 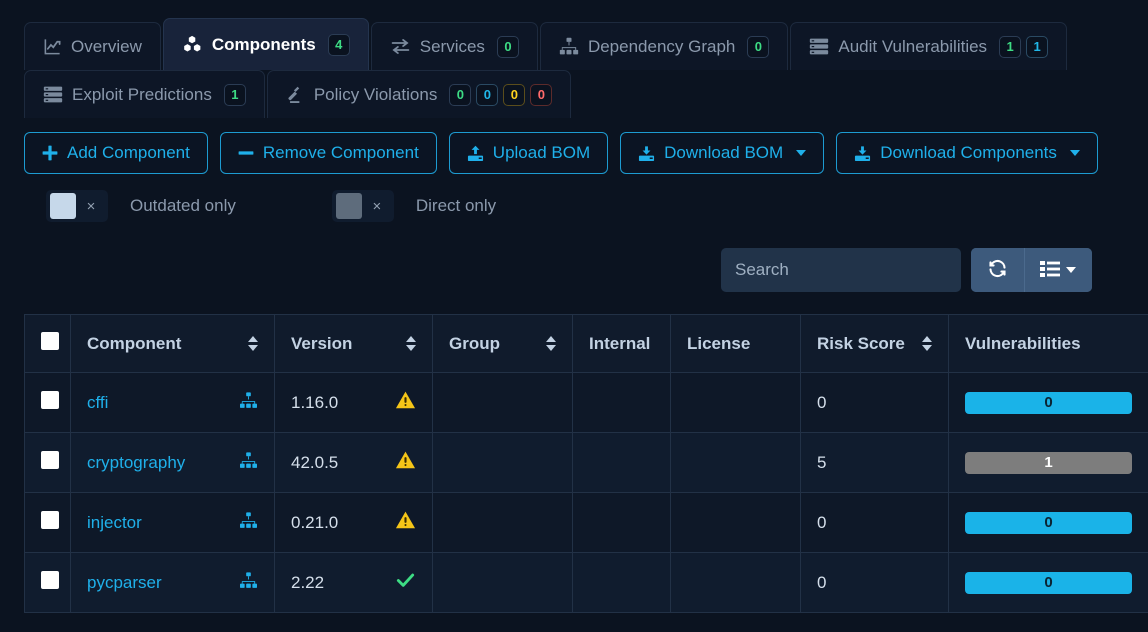 What do you see at coordinates (53, 94) in the screenshot?
I see `server-icon` at bounding box center [53, 94].